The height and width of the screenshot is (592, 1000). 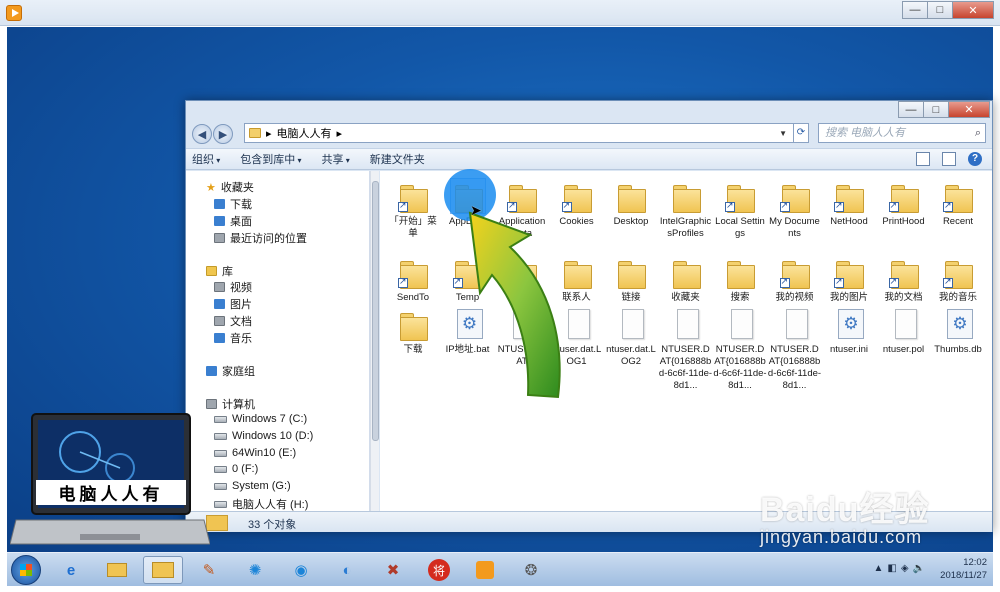 I want to click on file-item: 我的音乐, so click(x=958, y=279).